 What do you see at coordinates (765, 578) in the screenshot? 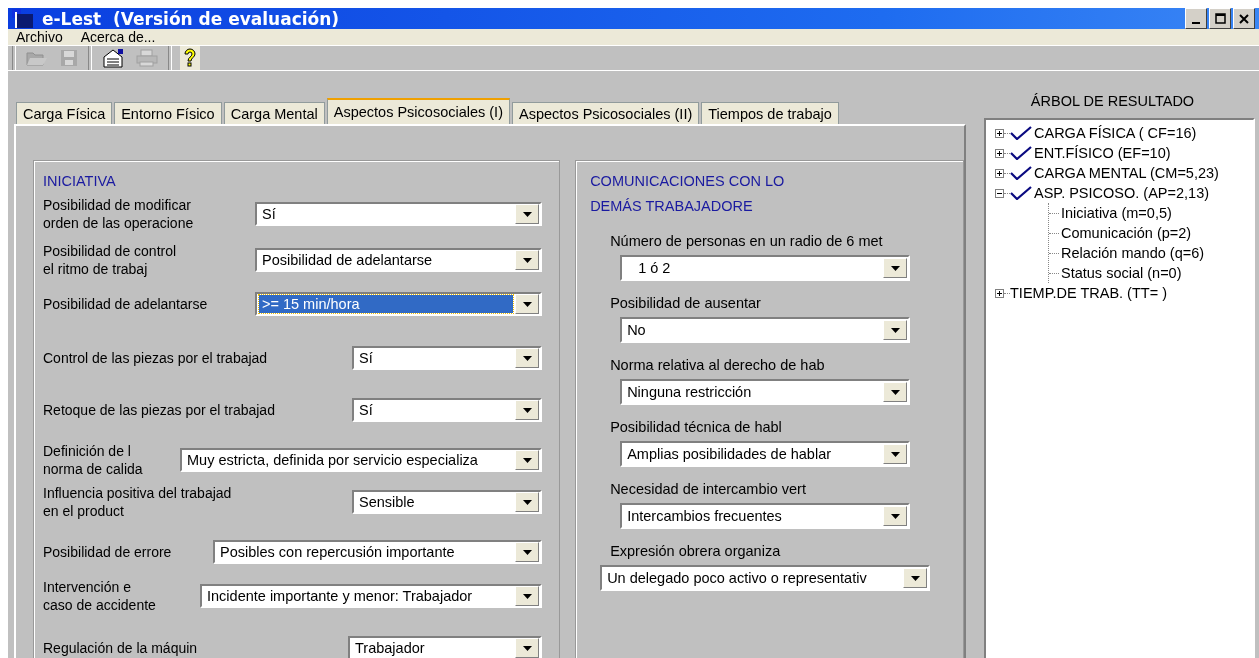
I see `dropdown: Un delegado poco activo o representativ` at bounding box center [765, 578].